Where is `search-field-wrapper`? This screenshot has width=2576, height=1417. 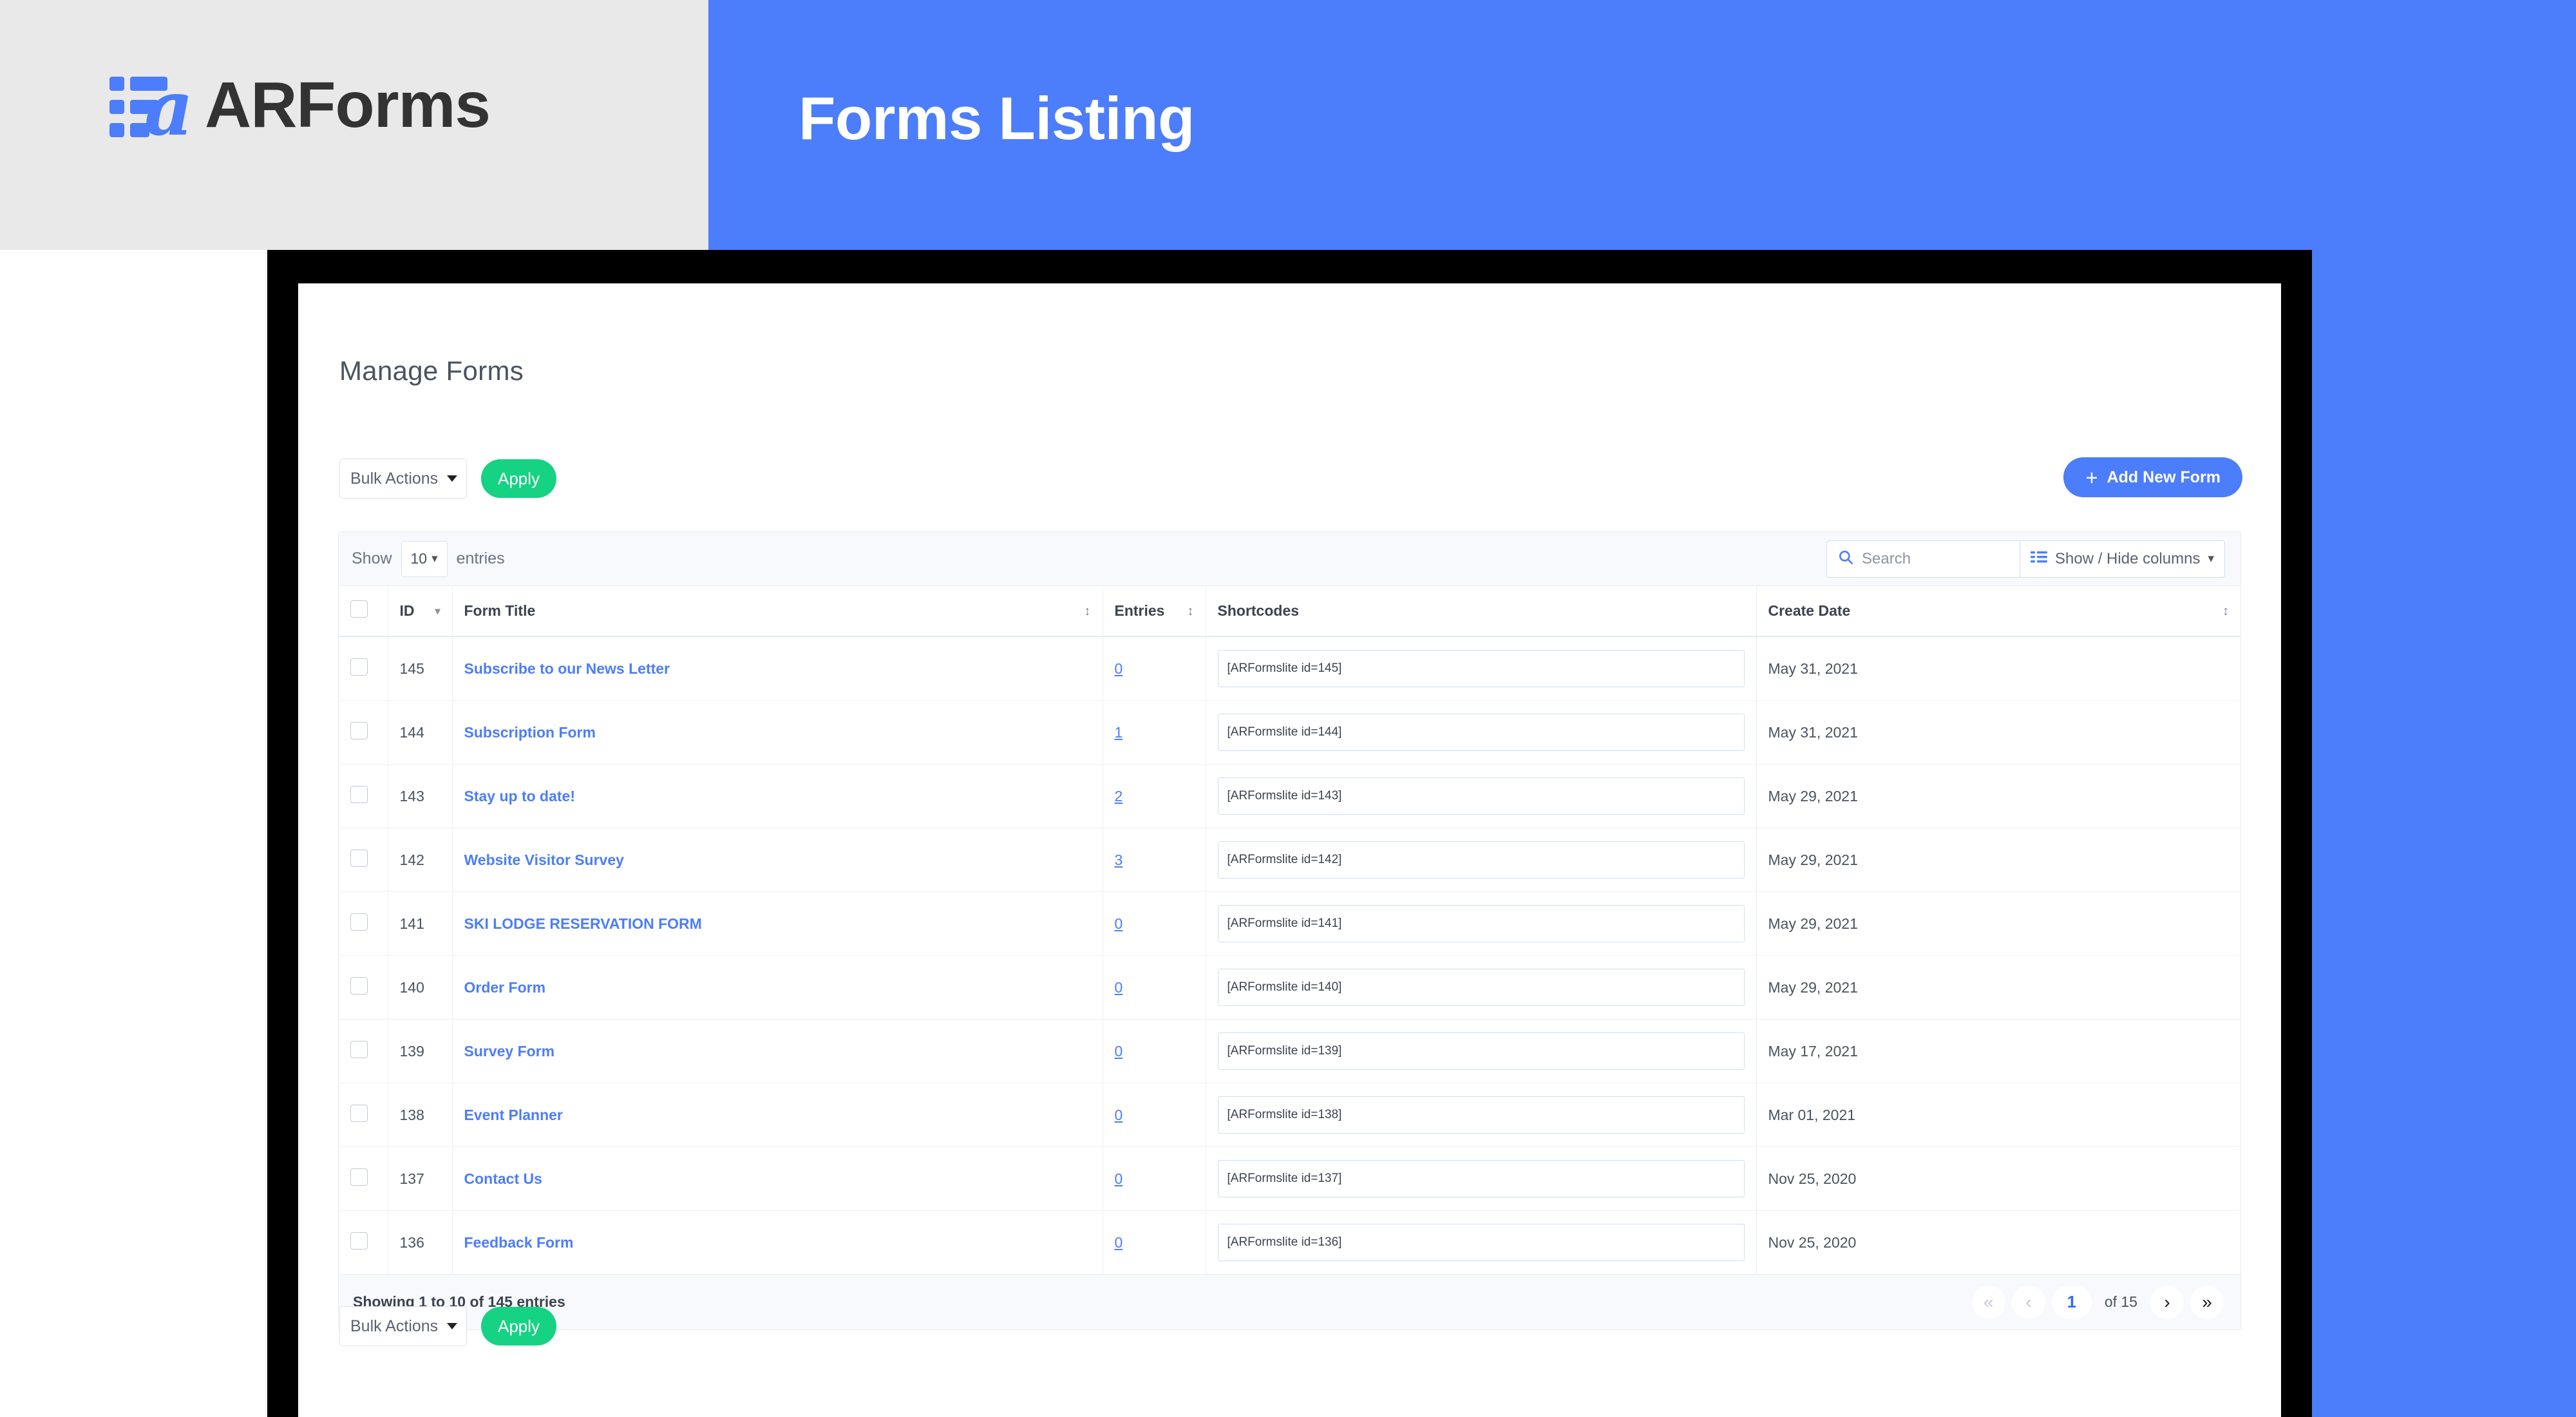 search-field-wrapper is located at coordinates (1923, 559).